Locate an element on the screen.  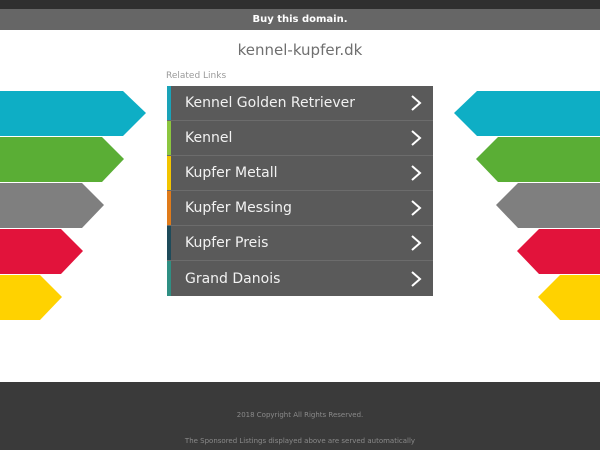
related-link-item: Kupfer Preis is located at coordinates (300, 243).